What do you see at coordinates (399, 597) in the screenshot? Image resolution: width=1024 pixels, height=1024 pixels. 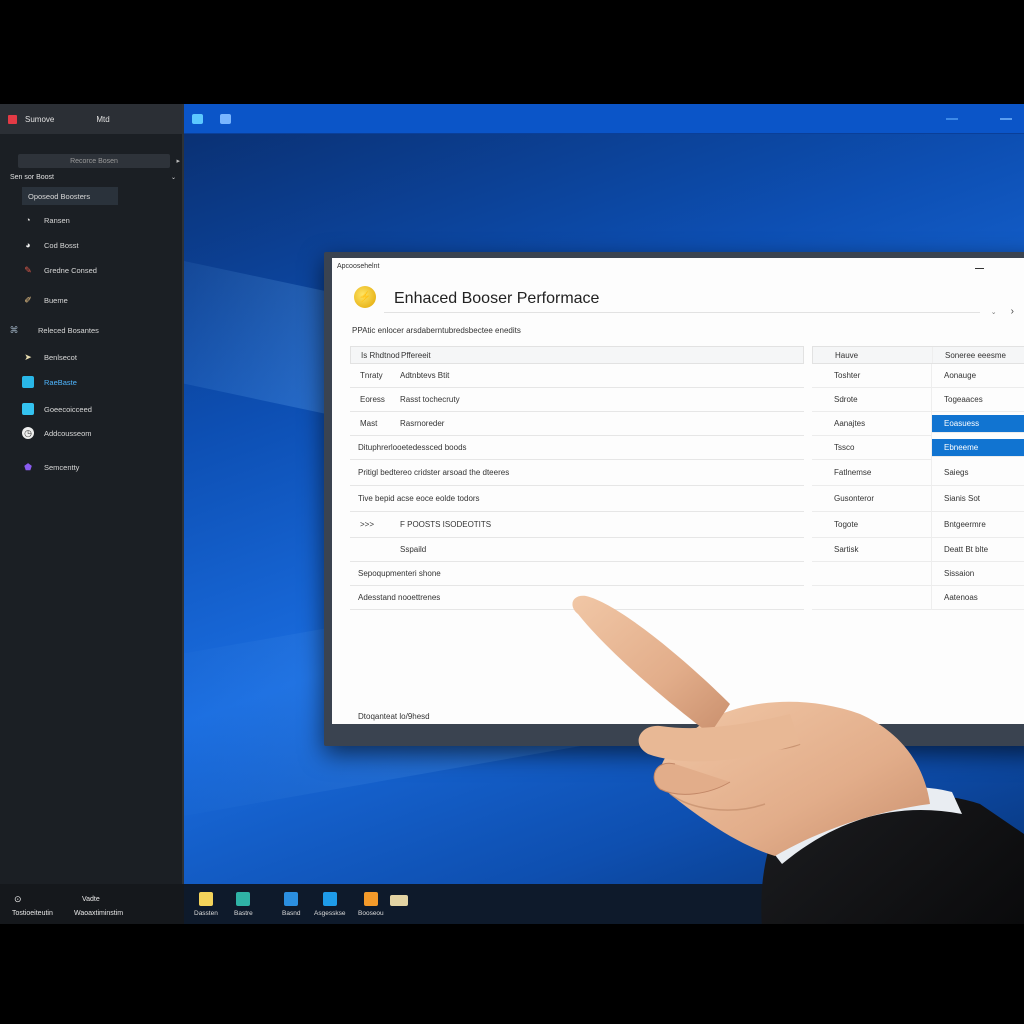 I see `cell: Adesstand nooettrenes` at bounding box center [399, 597].